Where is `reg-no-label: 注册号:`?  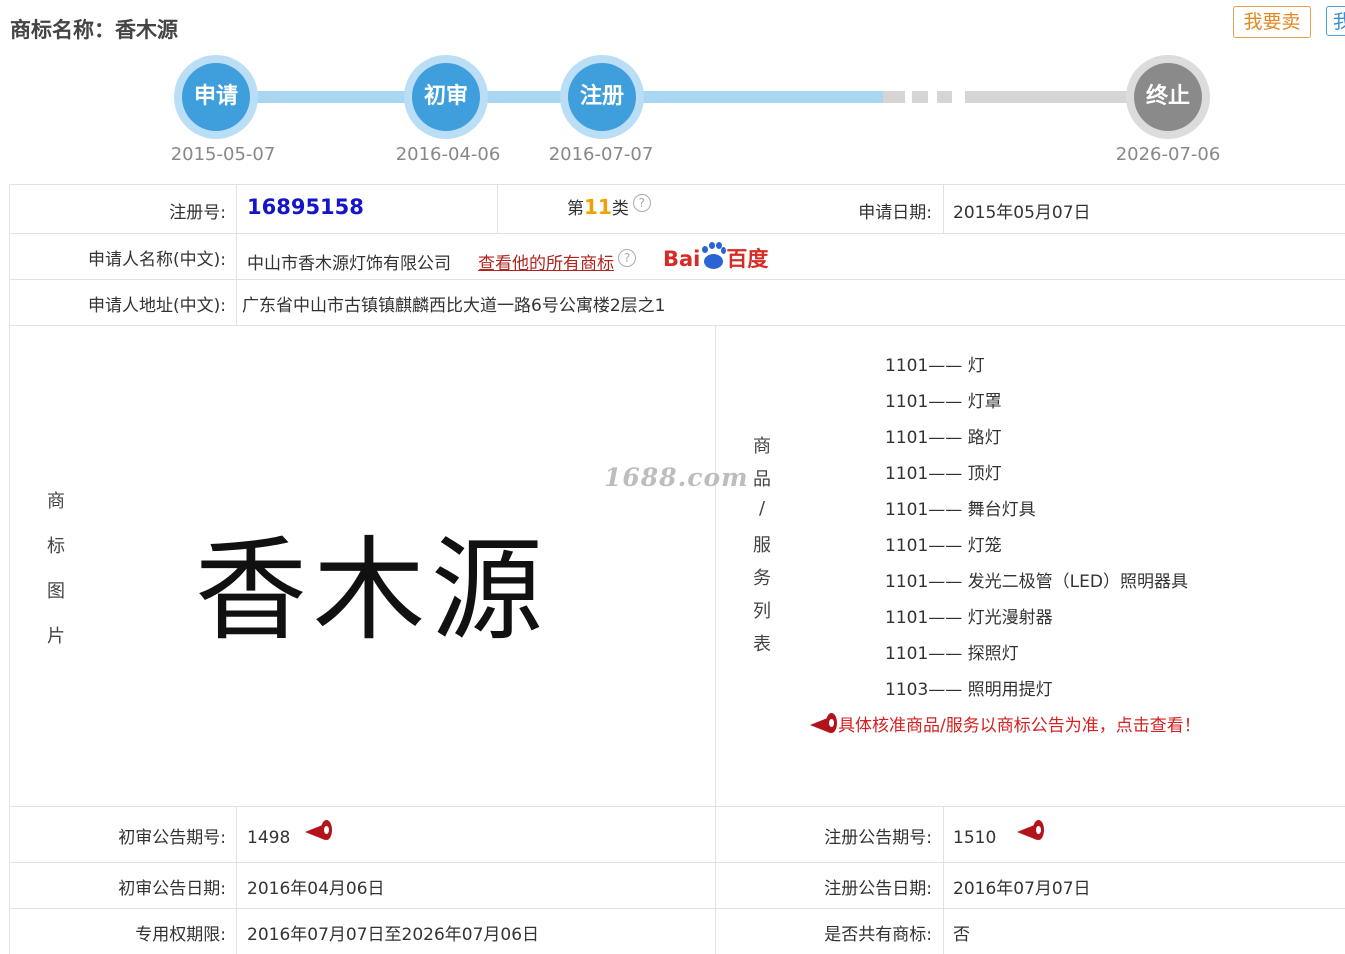 reg-no-label: 注册号: is located at coordinates (197, 213).